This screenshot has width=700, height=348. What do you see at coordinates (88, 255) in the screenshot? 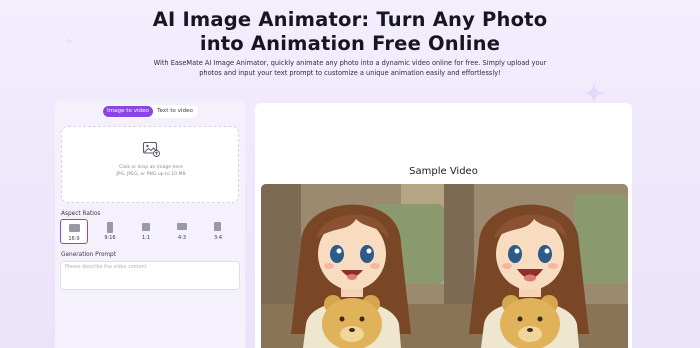
I see `generation-prompt-label: Generation Prompt` at bounding box center [88, 255].